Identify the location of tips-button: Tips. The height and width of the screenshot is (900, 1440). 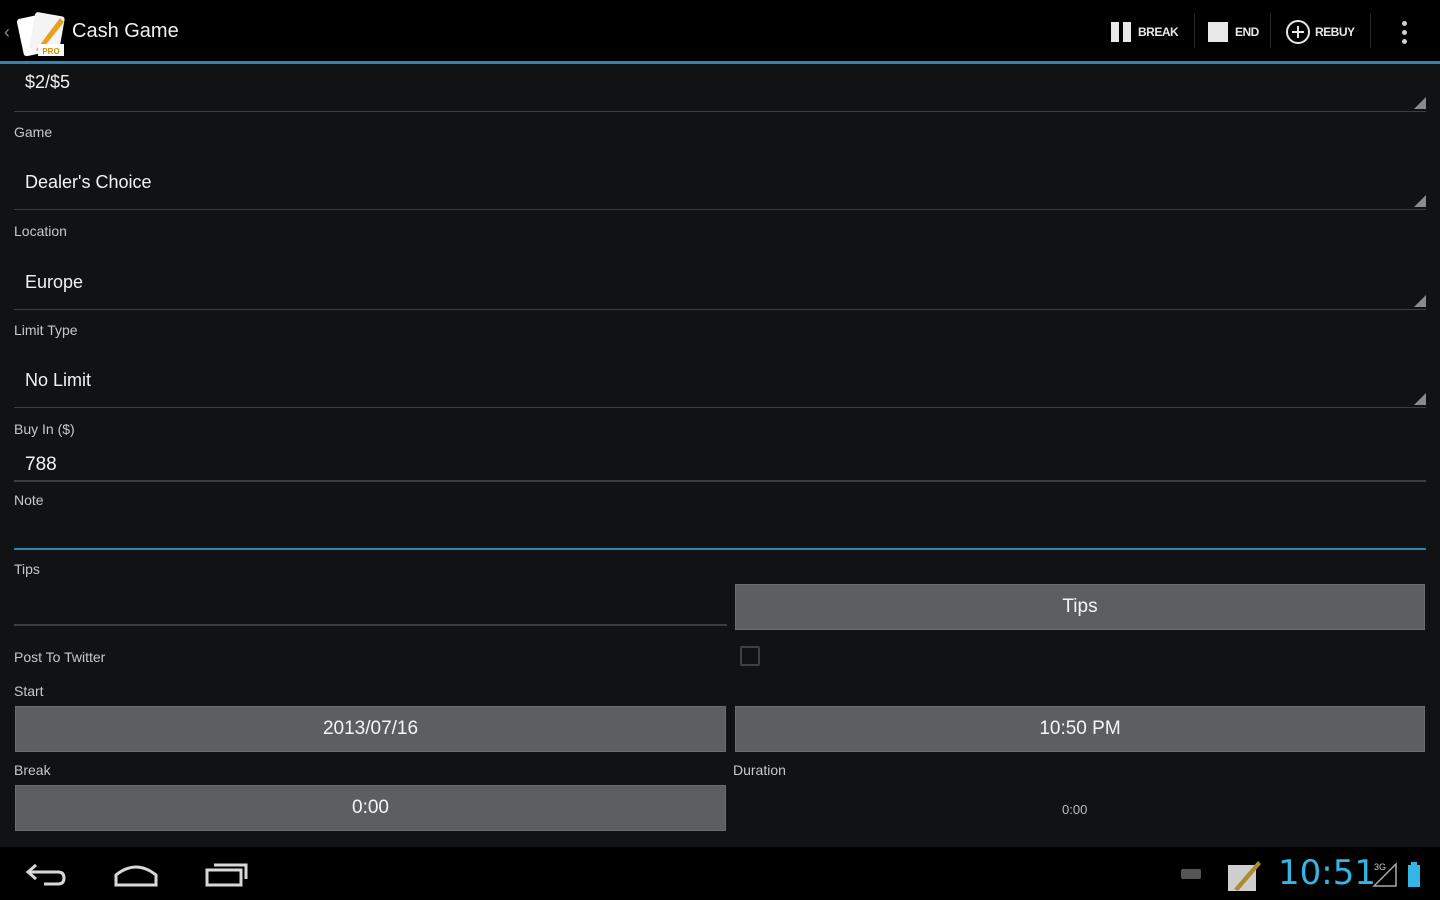
(1080, 607).